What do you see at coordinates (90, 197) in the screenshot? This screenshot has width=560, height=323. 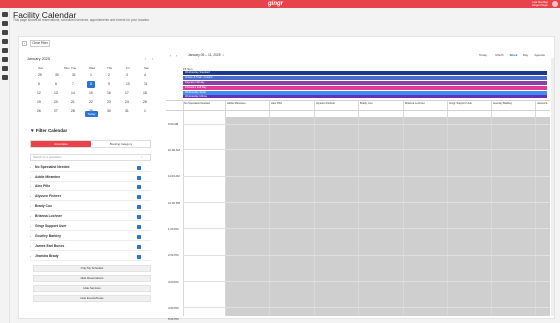 I see `staff-filter-item: › Alyssen Fisheer` at bounding box center [90, 197].